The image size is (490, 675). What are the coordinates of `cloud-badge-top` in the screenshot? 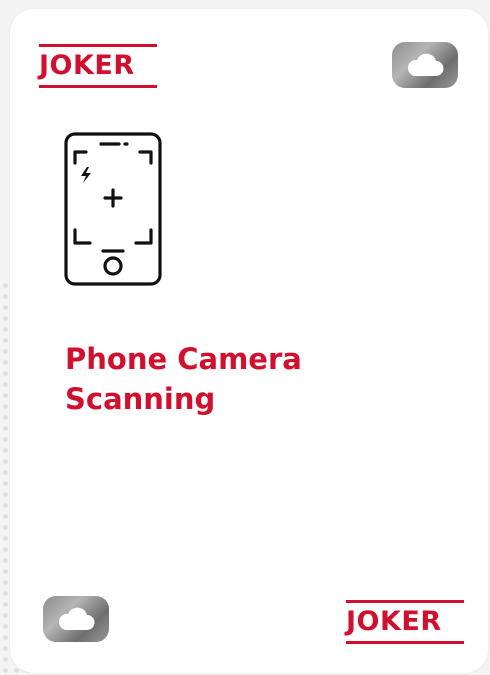 It's located at (425, 65).